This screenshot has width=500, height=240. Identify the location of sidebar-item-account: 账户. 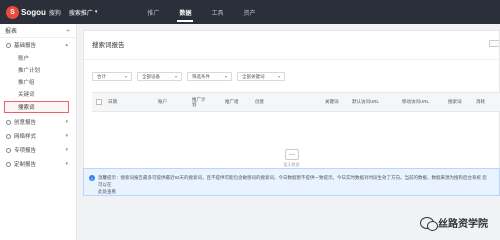
(38, 58).